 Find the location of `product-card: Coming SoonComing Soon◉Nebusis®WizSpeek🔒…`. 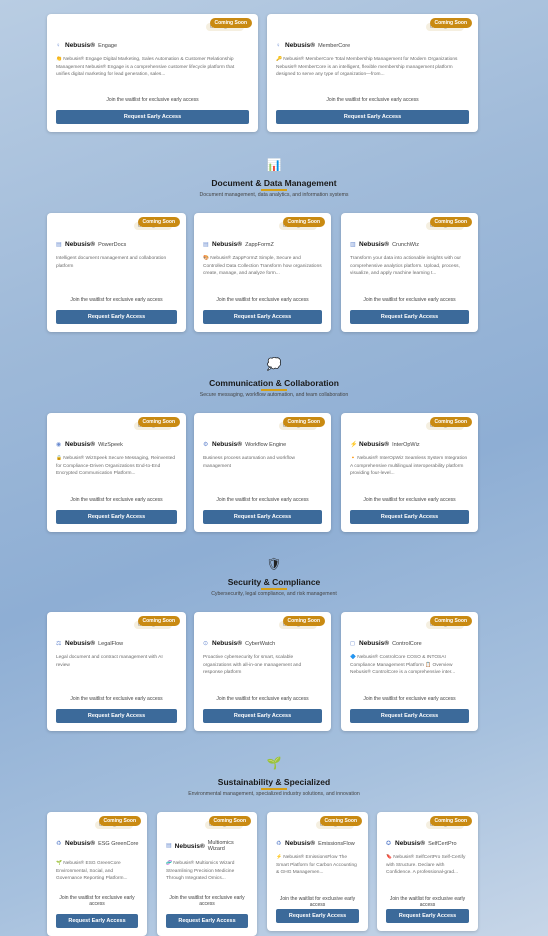

product-card: Coming SoonComing Soon◉Nebusis®WizSpeek🔒… is located at coordinates (116, 472).